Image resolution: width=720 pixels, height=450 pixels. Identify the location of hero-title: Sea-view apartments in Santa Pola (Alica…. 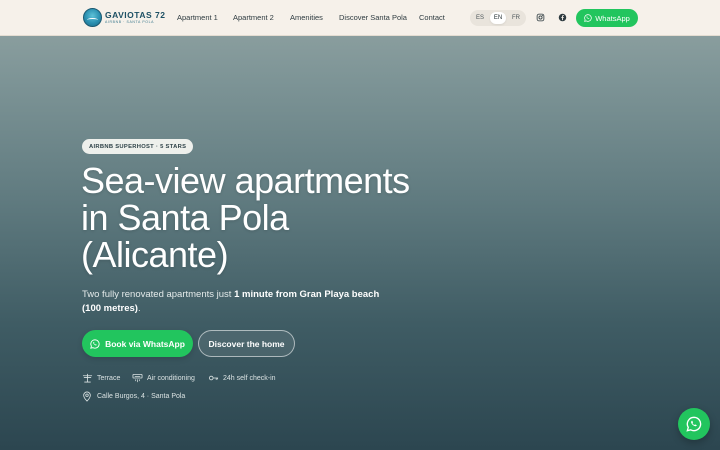
(245, 217).